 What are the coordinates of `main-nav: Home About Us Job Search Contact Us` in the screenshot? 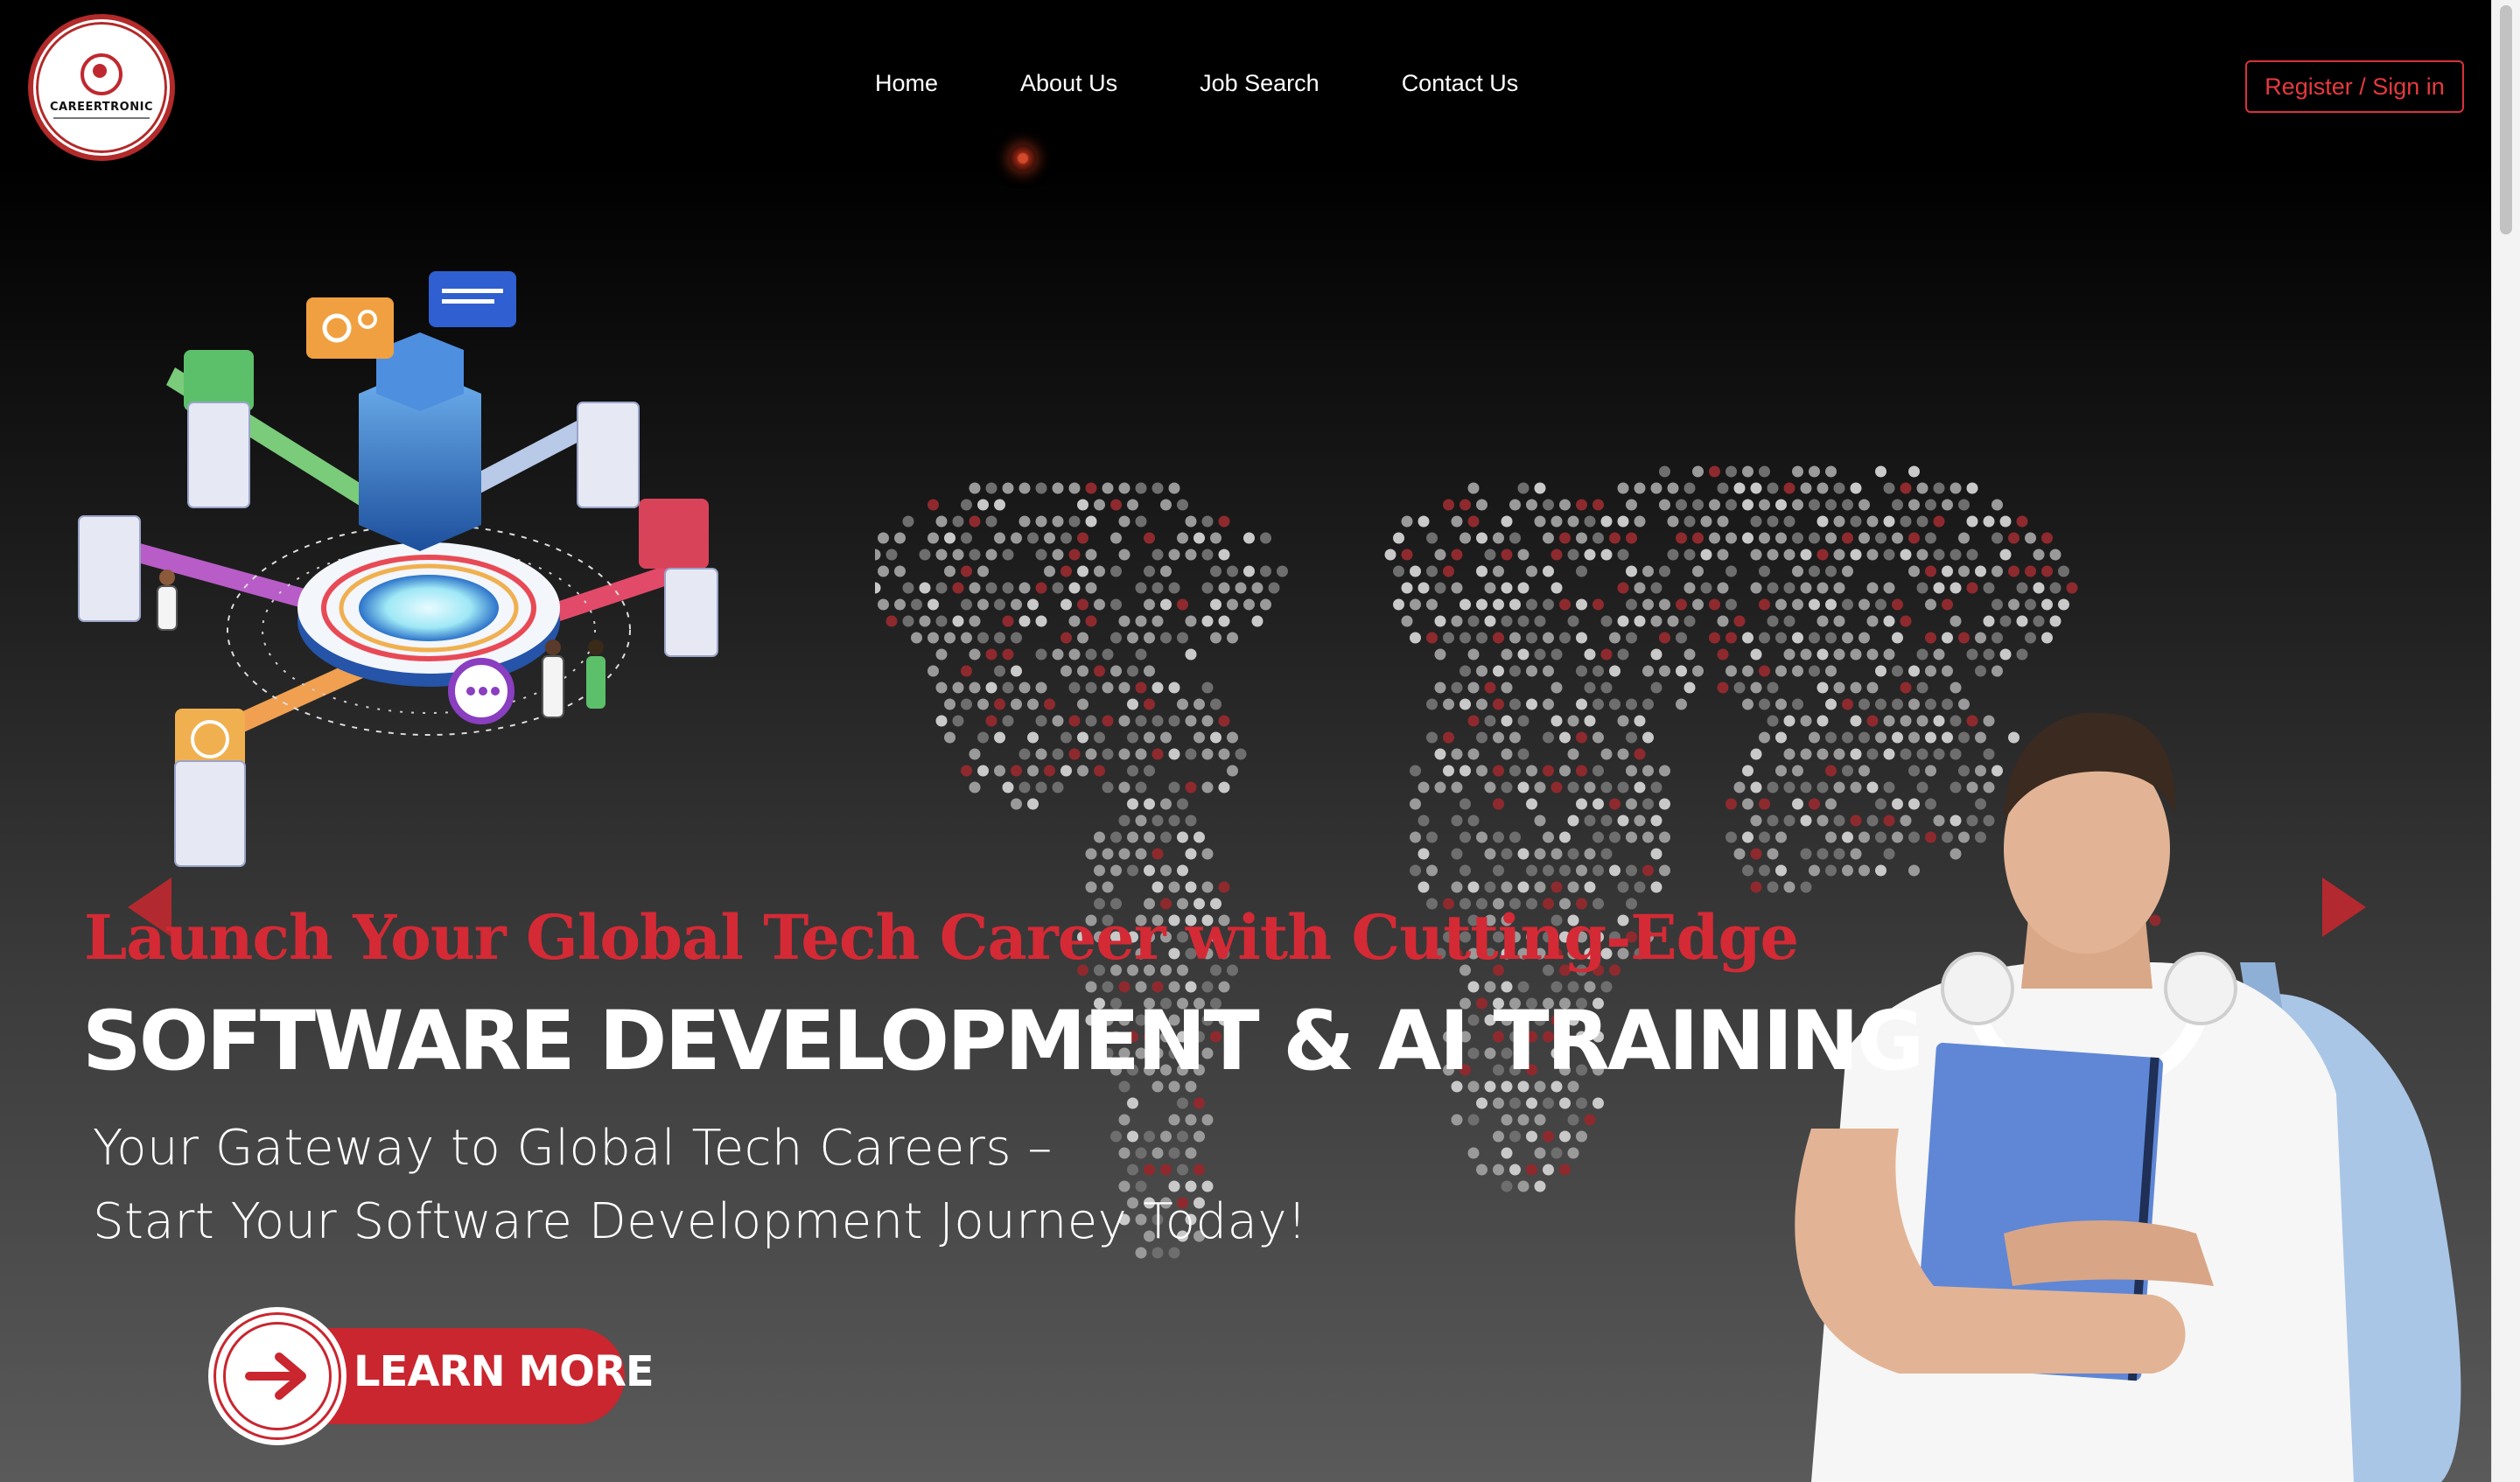 It's located at (1196, 83).